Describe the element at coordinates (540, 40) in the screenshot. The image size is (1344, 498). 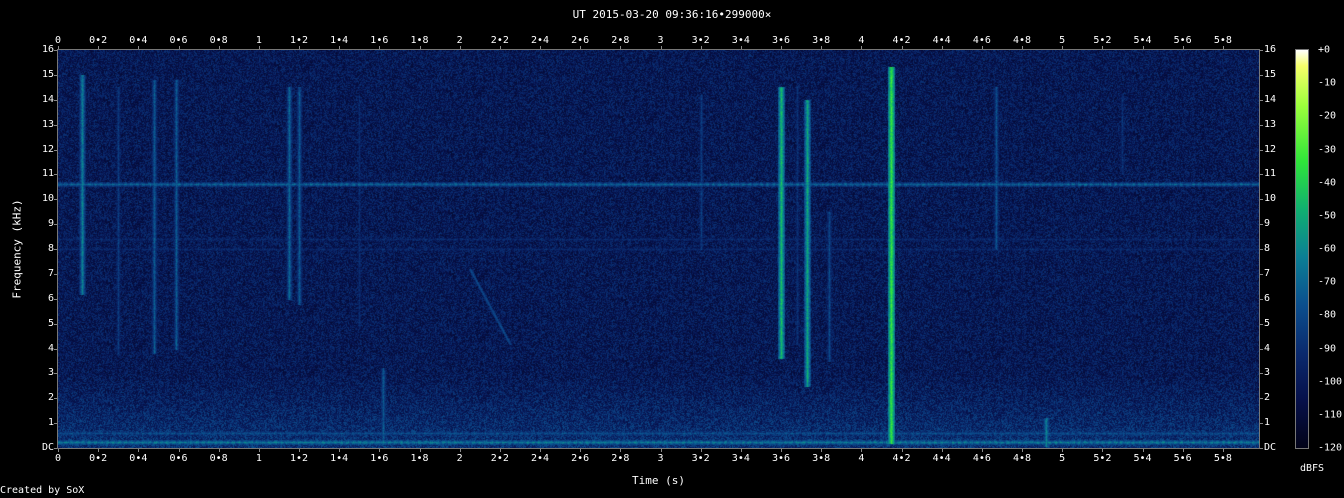
I see `x-tick-label: 2•4` at that location.